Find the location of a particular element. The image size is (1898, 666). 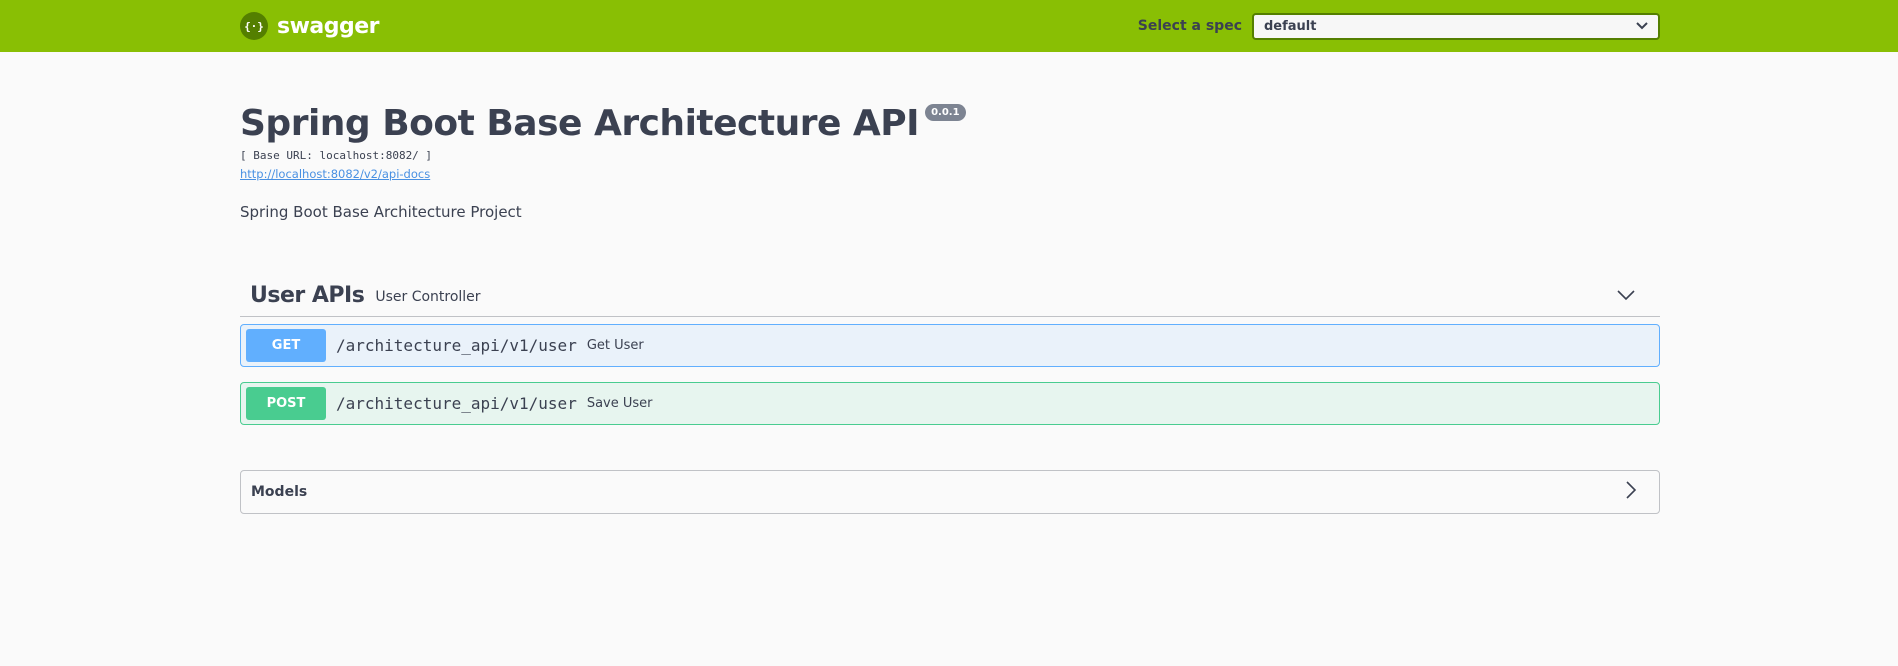

operation-save-user: POST /architecture_api/v1/user Save User is located at coordinates (950, 403).